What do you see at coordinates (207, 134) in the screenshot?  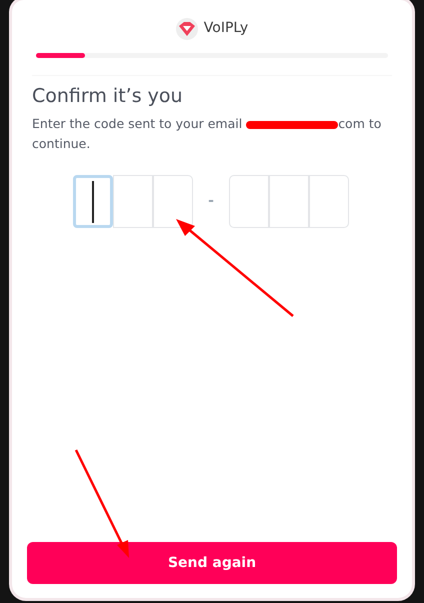 I see `instruction-text: Enter the code sent to your email com to continue.` at bounding box center [207, 134].